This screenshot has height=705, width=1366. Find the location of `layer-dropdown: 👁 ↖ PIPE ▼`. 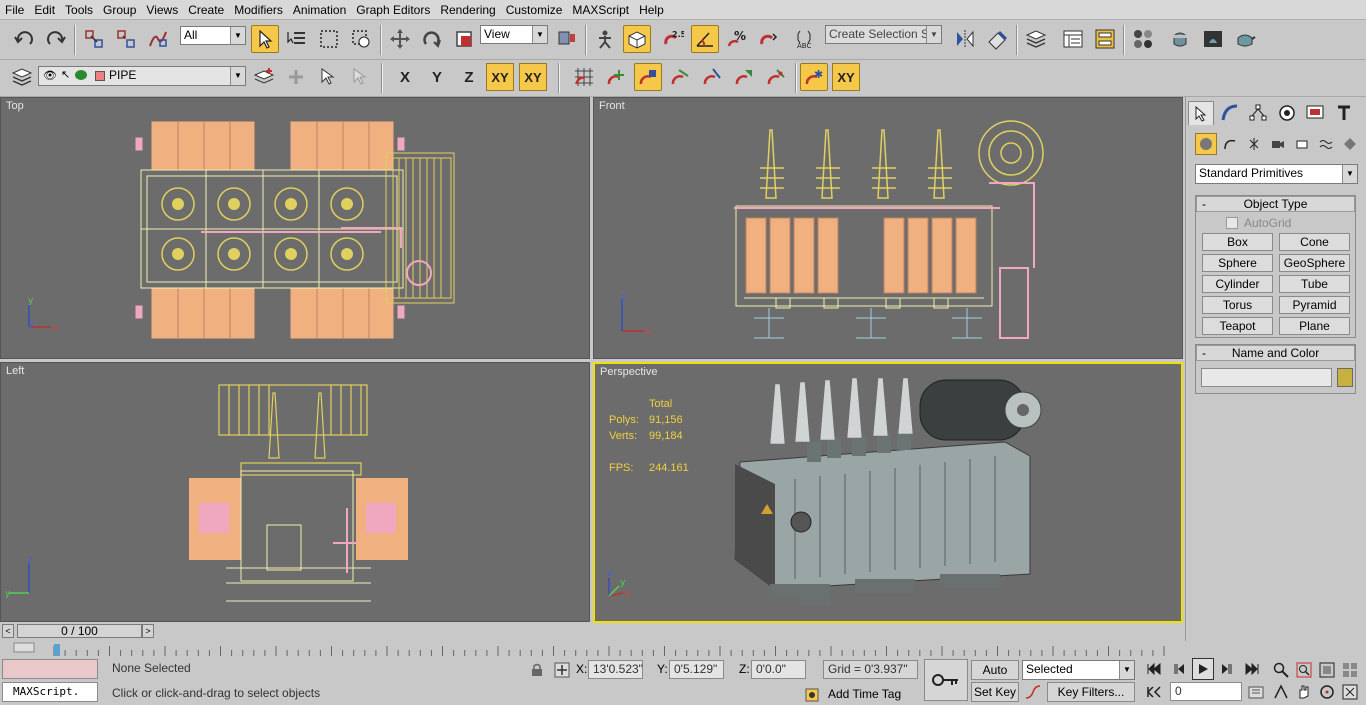

layer-dropdown: 👁 ↖ PIPE ▼ is located at coordinates (142, 76).